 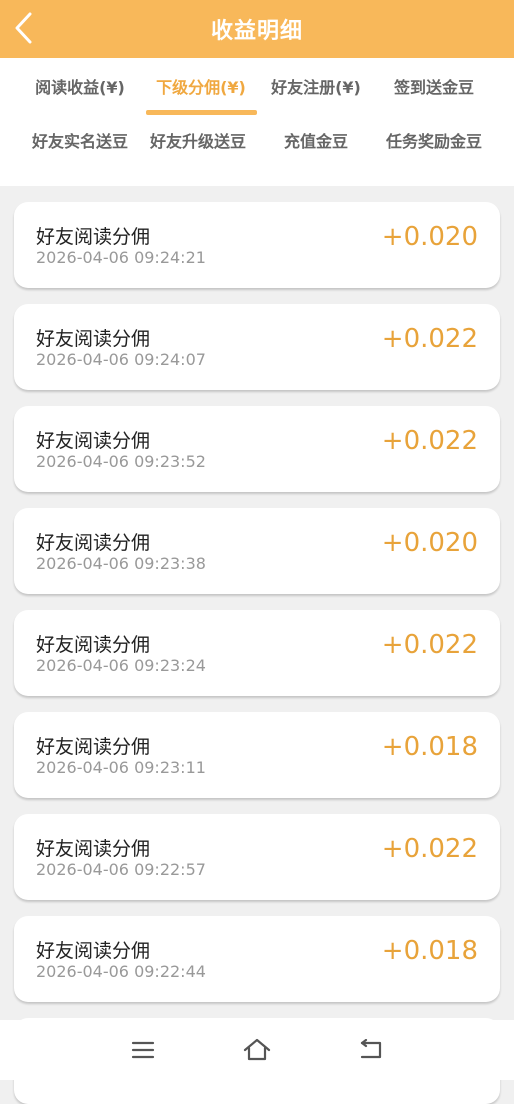 I want to click on back-button, so click(x=24, y=28).